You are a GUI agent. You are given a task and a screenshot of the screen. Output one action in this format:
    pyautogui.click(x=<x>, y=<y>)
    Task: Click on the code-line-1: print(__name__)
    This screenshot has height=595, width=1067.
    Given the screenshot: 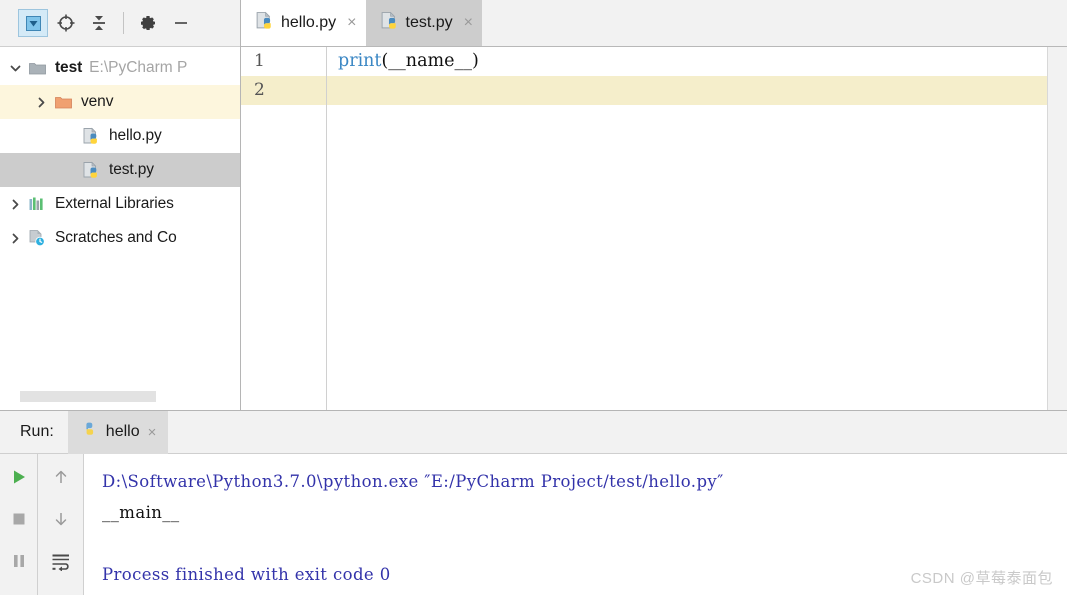 What is the action you would take?
    pyautogui.click(x=697, y=61)
    